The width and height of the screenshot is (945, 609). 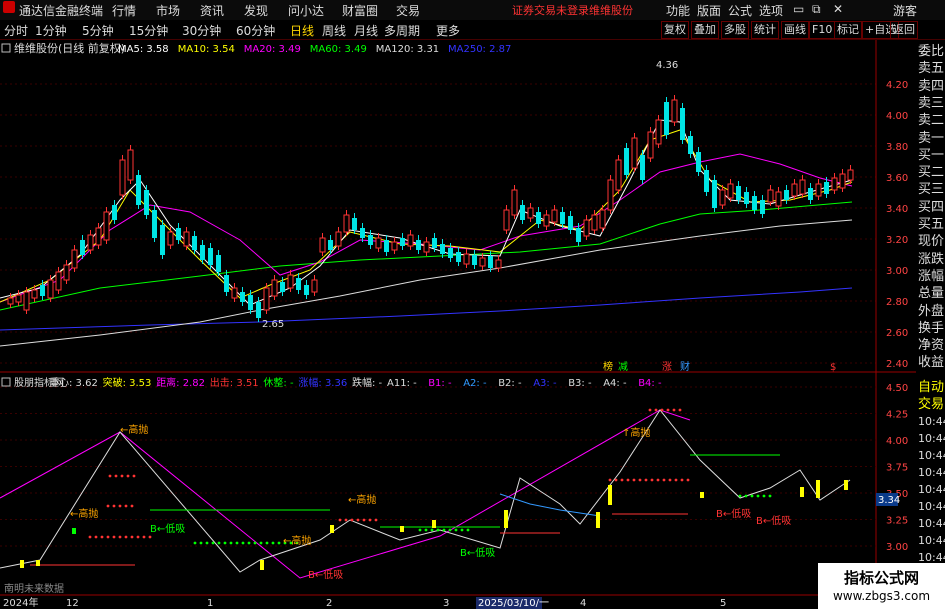 What do you see at coordinates (479, 49) in the screenshot?
I see `legend-item: MA250: 2.87` at bounding box center [479, 49].